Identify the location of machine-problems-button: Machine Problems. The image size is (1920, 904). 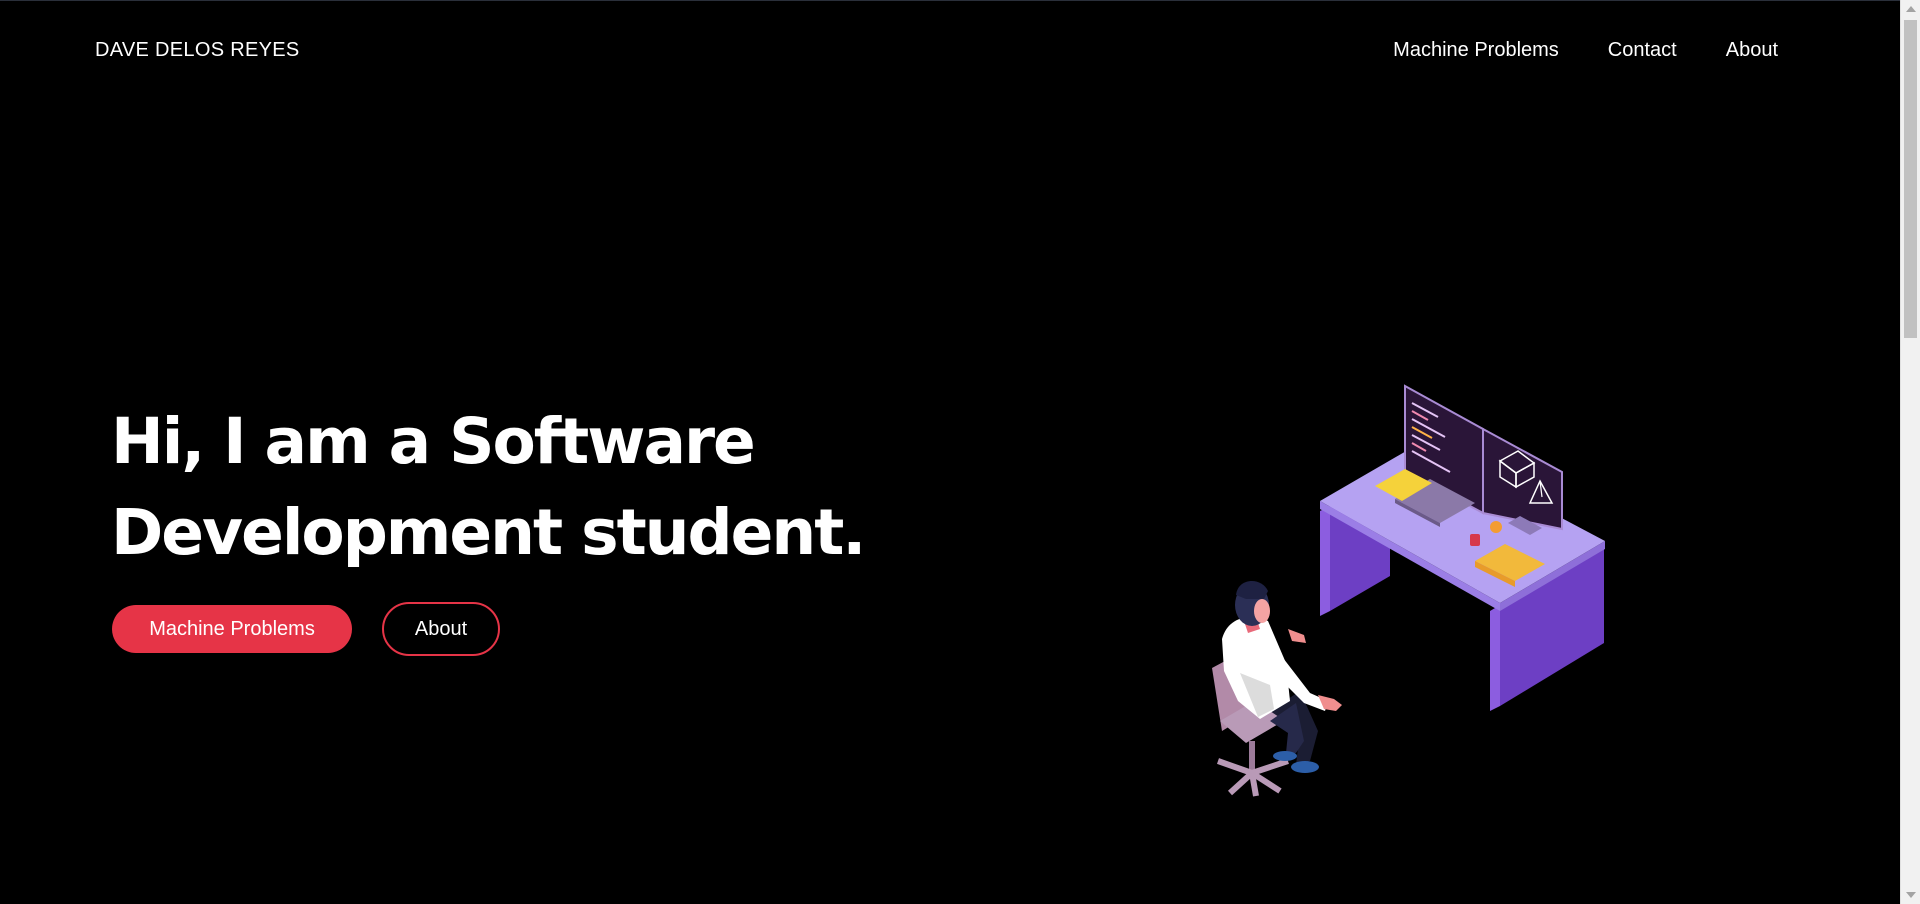
(232, 629).